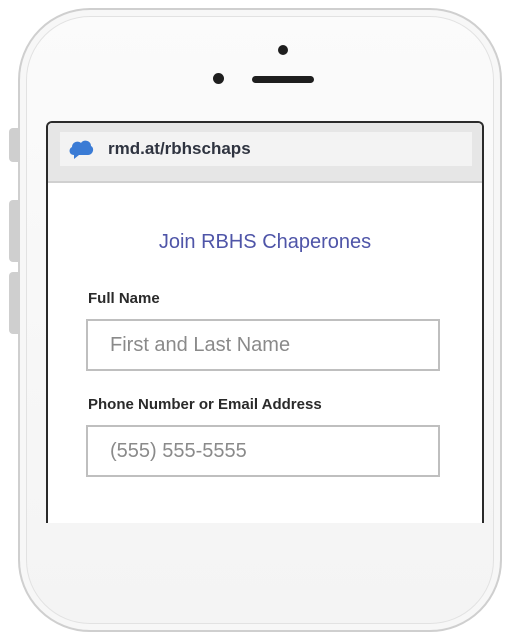 The image size is (512, 632). I want to click on volume-up-button, so click(14, 231).